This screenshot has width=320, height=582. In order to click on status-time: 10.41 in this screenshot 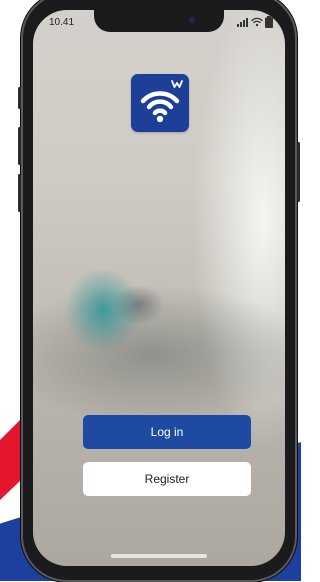, I will do `click(62, 22)`.